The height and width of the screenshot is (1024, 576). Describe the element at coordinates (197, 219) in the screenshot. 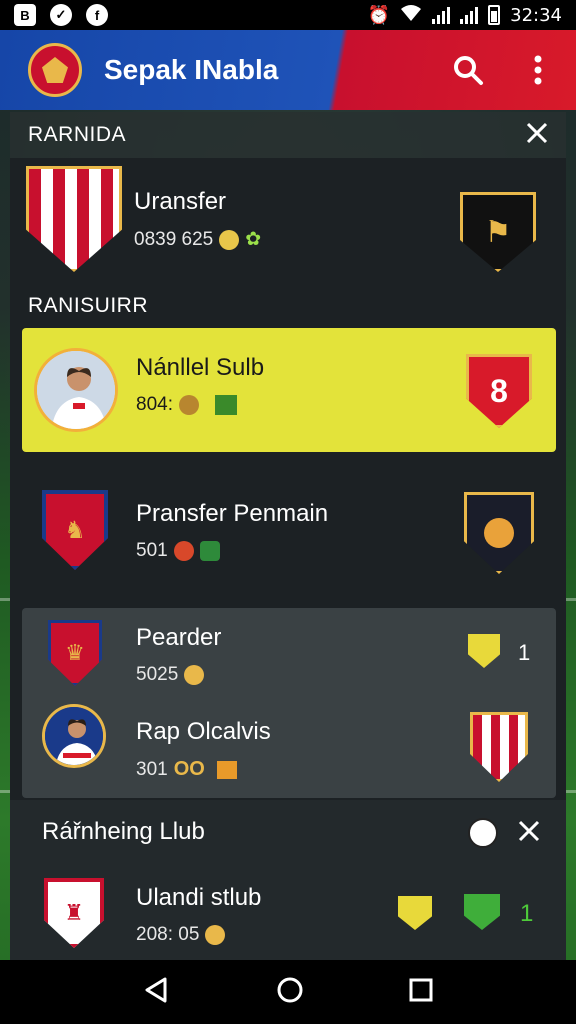

I see `transfer-row: Uransfer 0839 625 ✿` at that location.